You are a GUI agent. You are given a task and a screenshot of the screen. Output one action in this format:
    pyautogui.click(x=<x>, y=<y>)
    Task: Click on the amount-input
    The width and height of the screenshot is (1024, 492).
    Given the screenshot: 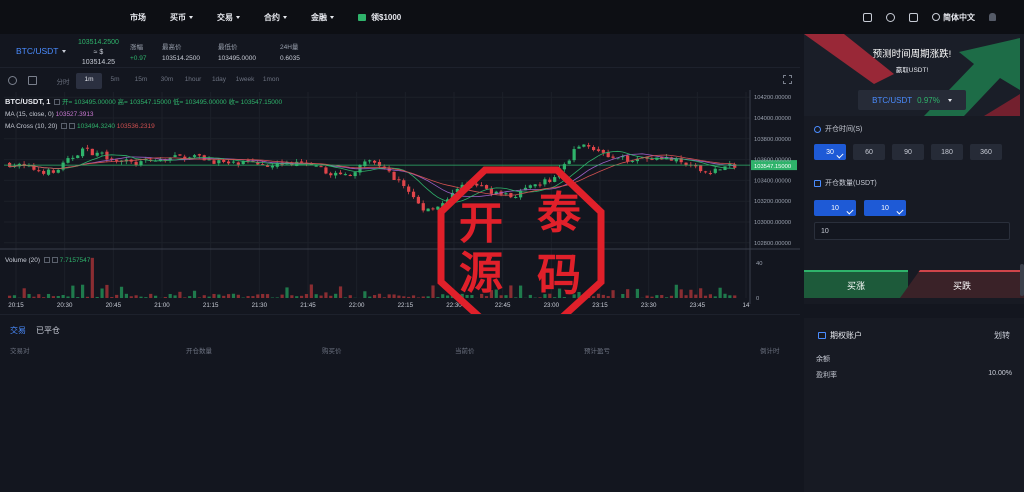 What is the action you would take?
    pyautogui.click(x=912, y=231)
    